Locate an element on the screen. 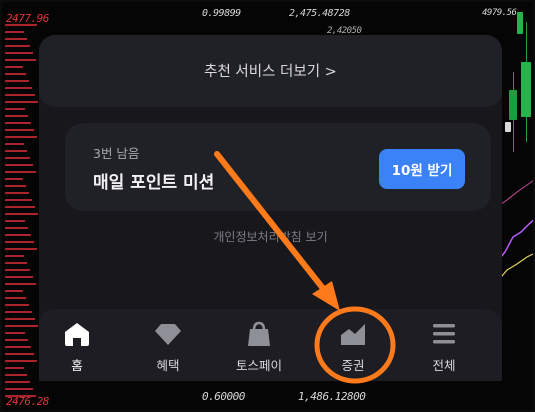  price-bottom-left: 2476.28 is located at coordinates (27, 401).